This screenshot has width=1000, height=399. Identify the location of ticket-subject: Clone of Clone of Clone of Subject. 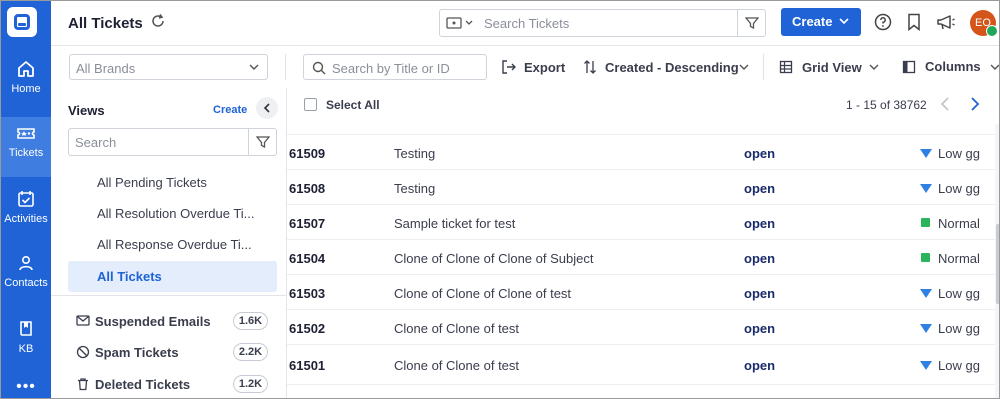
(493, 258).